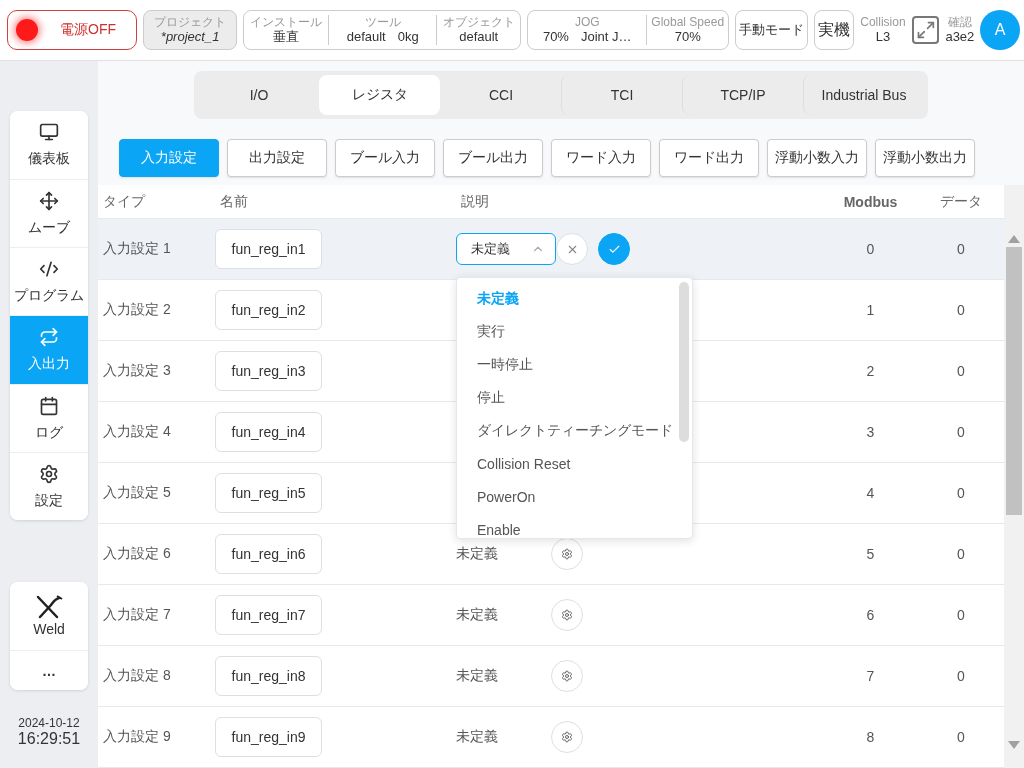  Describe the element at coordinates (268, 493) in the screenshot. I see `name-field: fun_reg_in5` at that location.